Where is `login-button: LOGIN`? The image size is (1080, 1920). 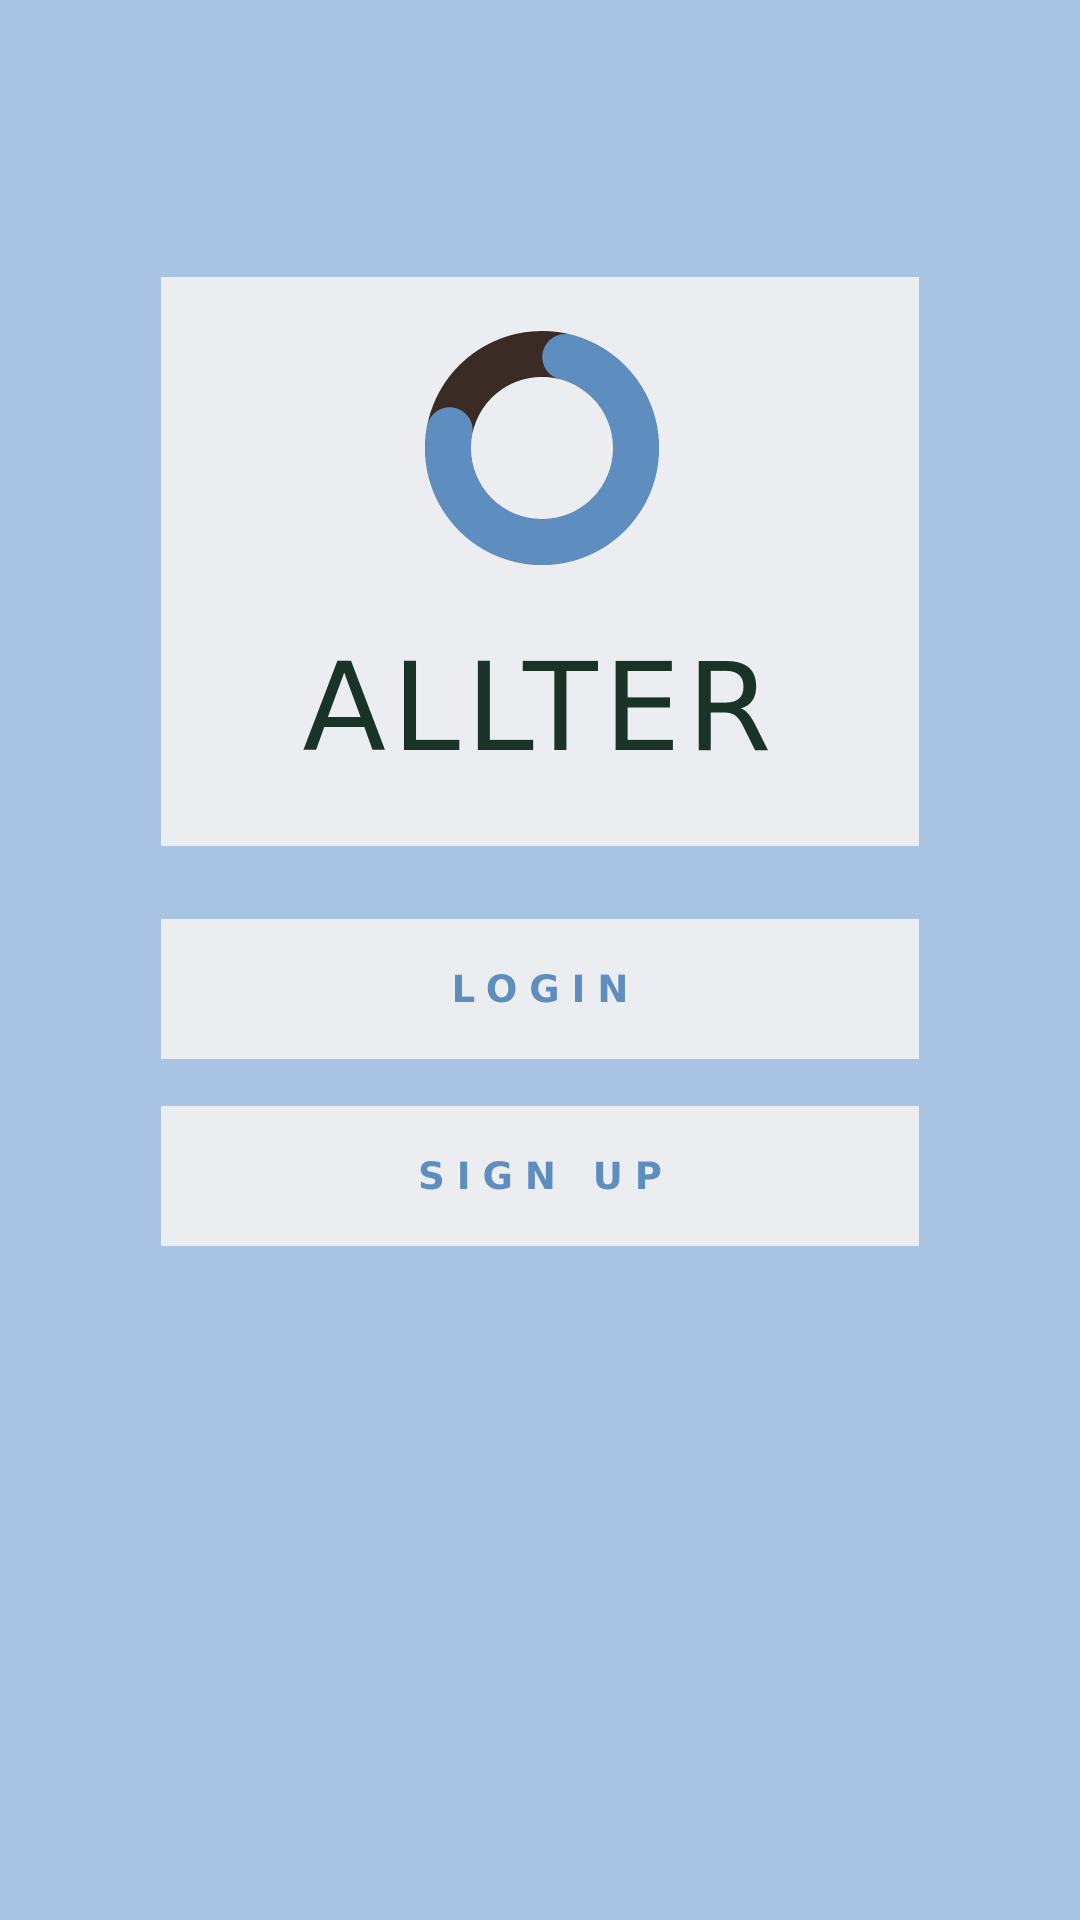 login-button: LOGIN is located at coordinates (540, 989).